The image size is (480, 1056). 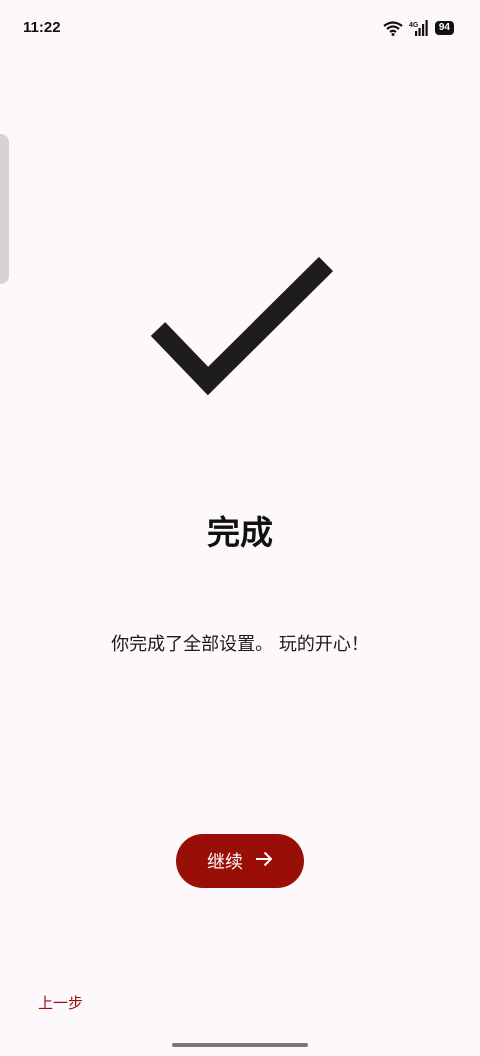 What do you see at coordinates (243, 329) in the screenshot?
I see `checkmark-icon` at bounding box center [243, 329].